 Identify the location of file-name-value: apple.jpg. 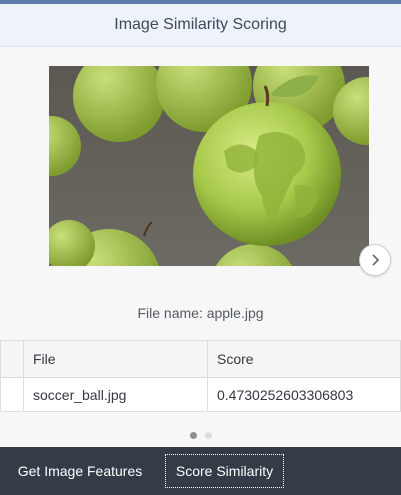
(235, 313).